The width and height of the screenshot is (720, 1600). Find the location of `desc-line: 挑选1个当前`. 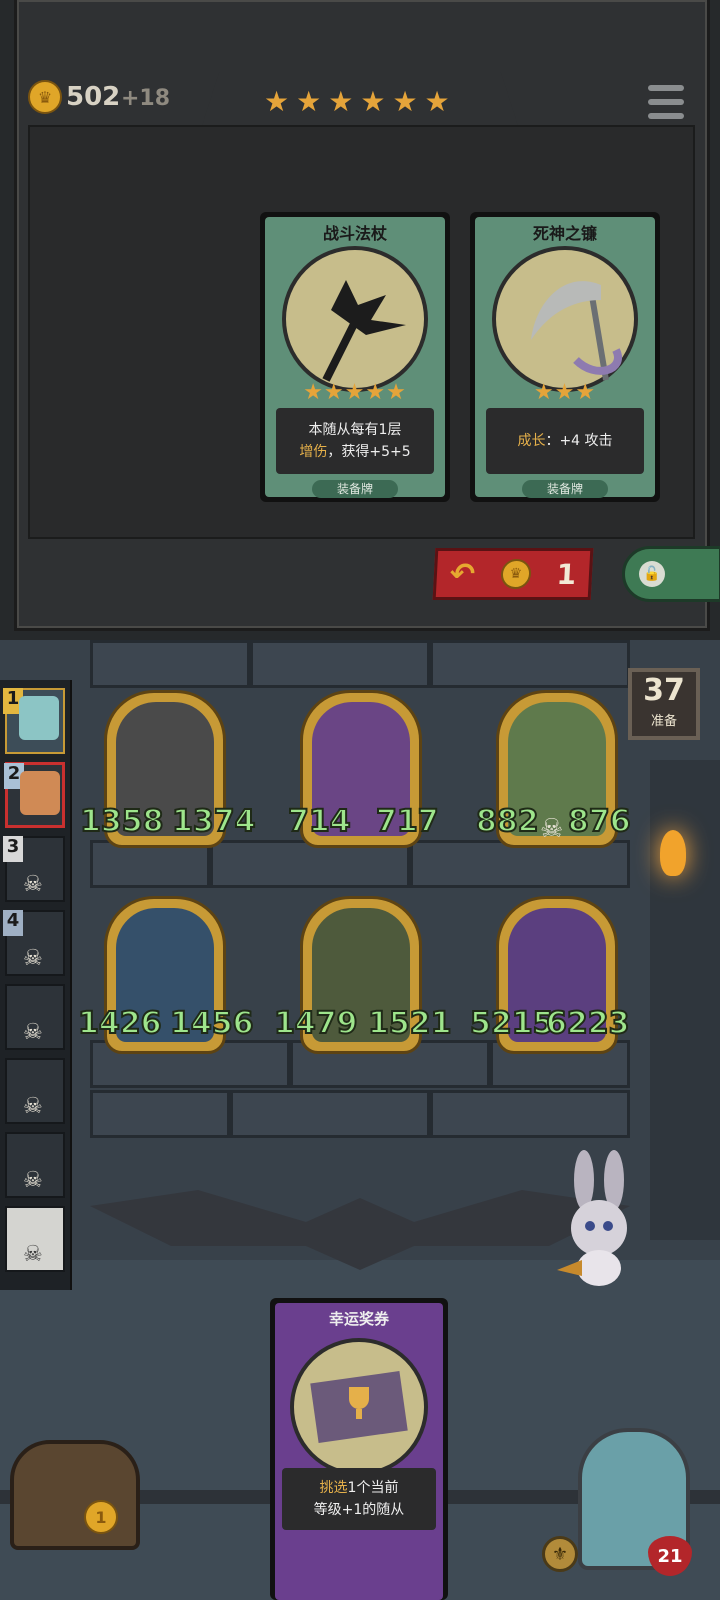

desc-line: 挑选1个当前 is located at coordinates (359, 1488).